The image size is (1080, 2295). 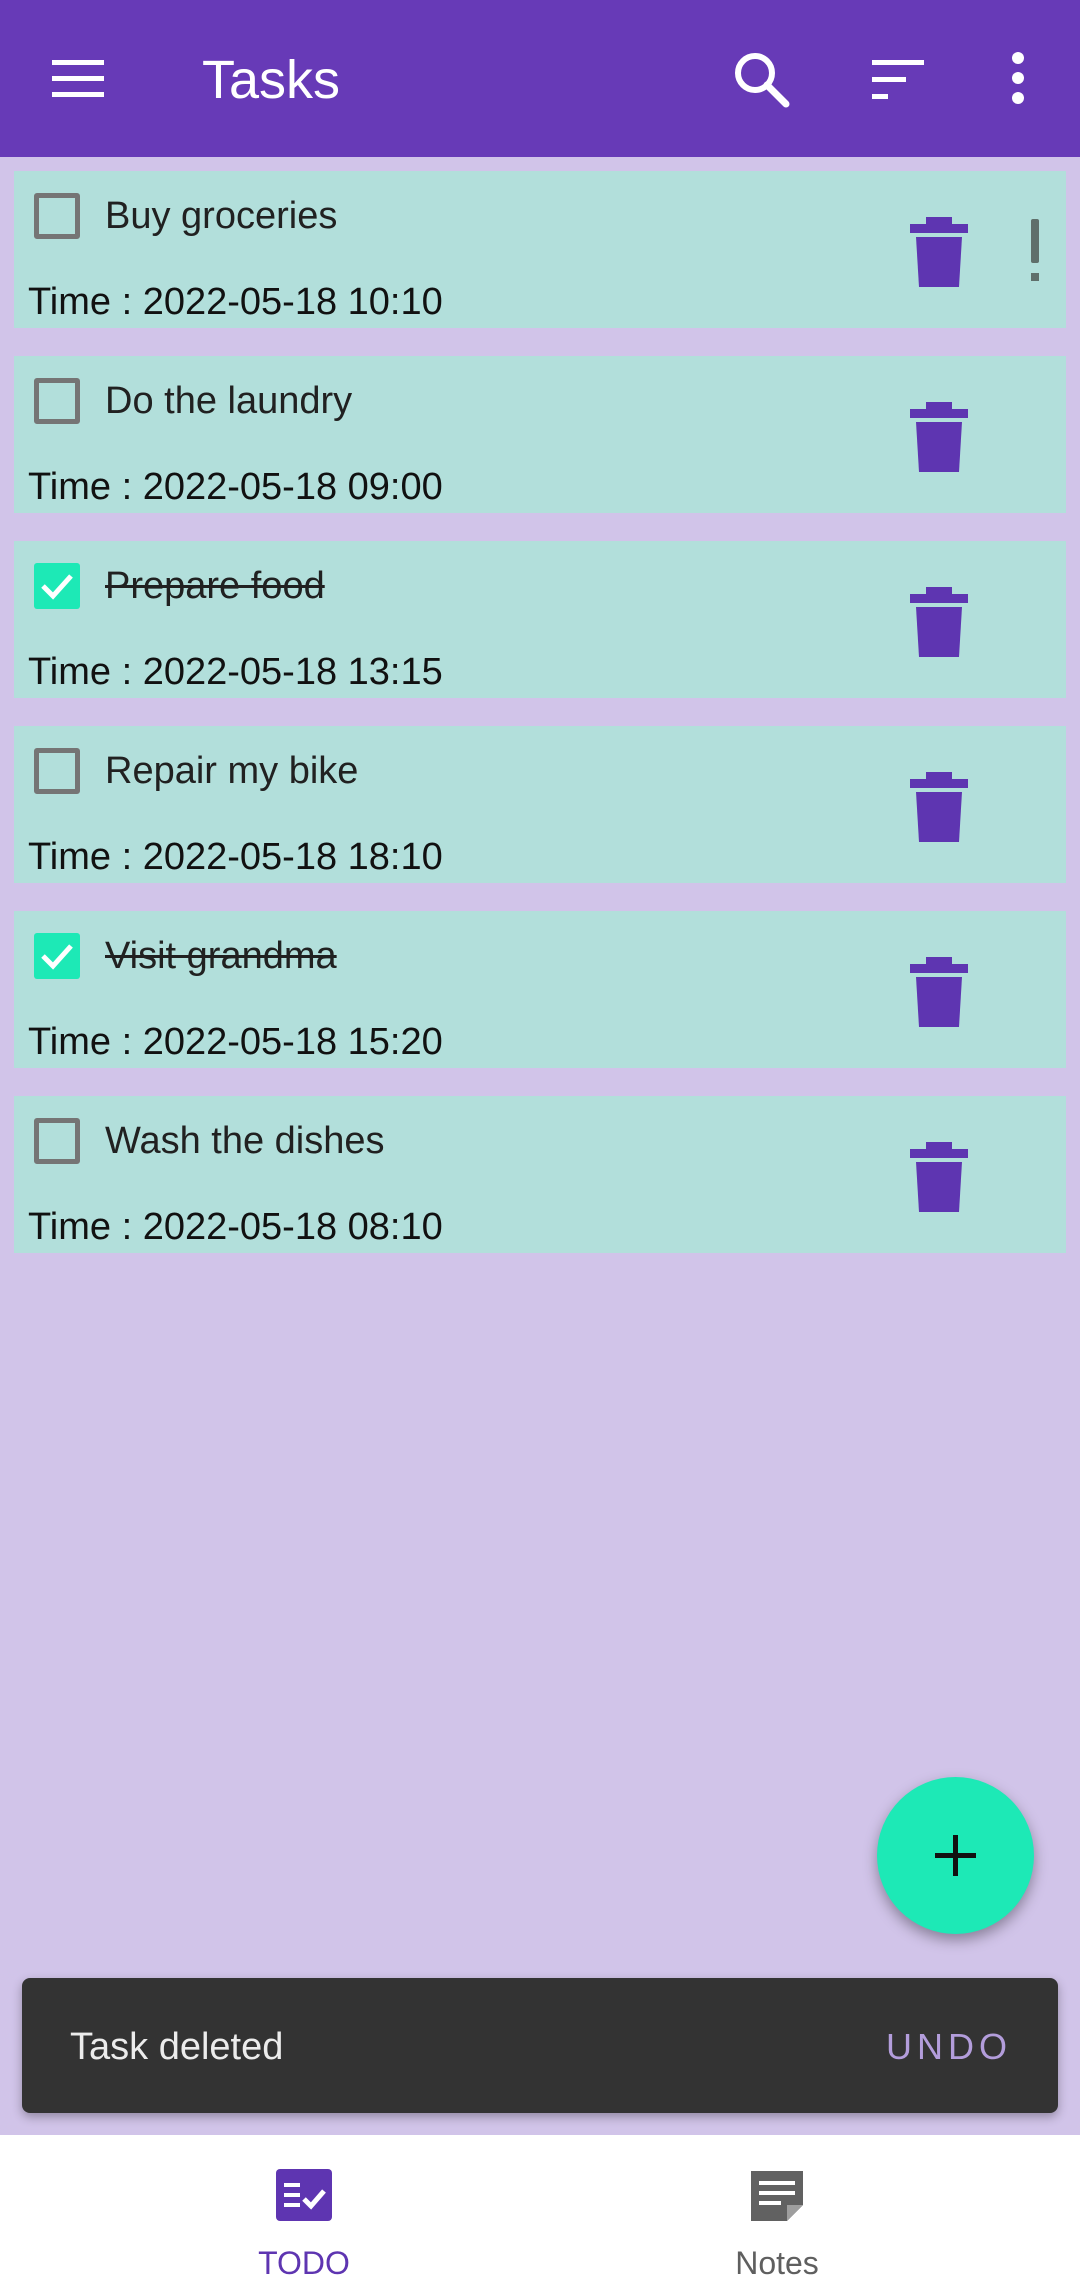 I want to click on task-title: Wash the dishes, so click(x=245, y=1141).